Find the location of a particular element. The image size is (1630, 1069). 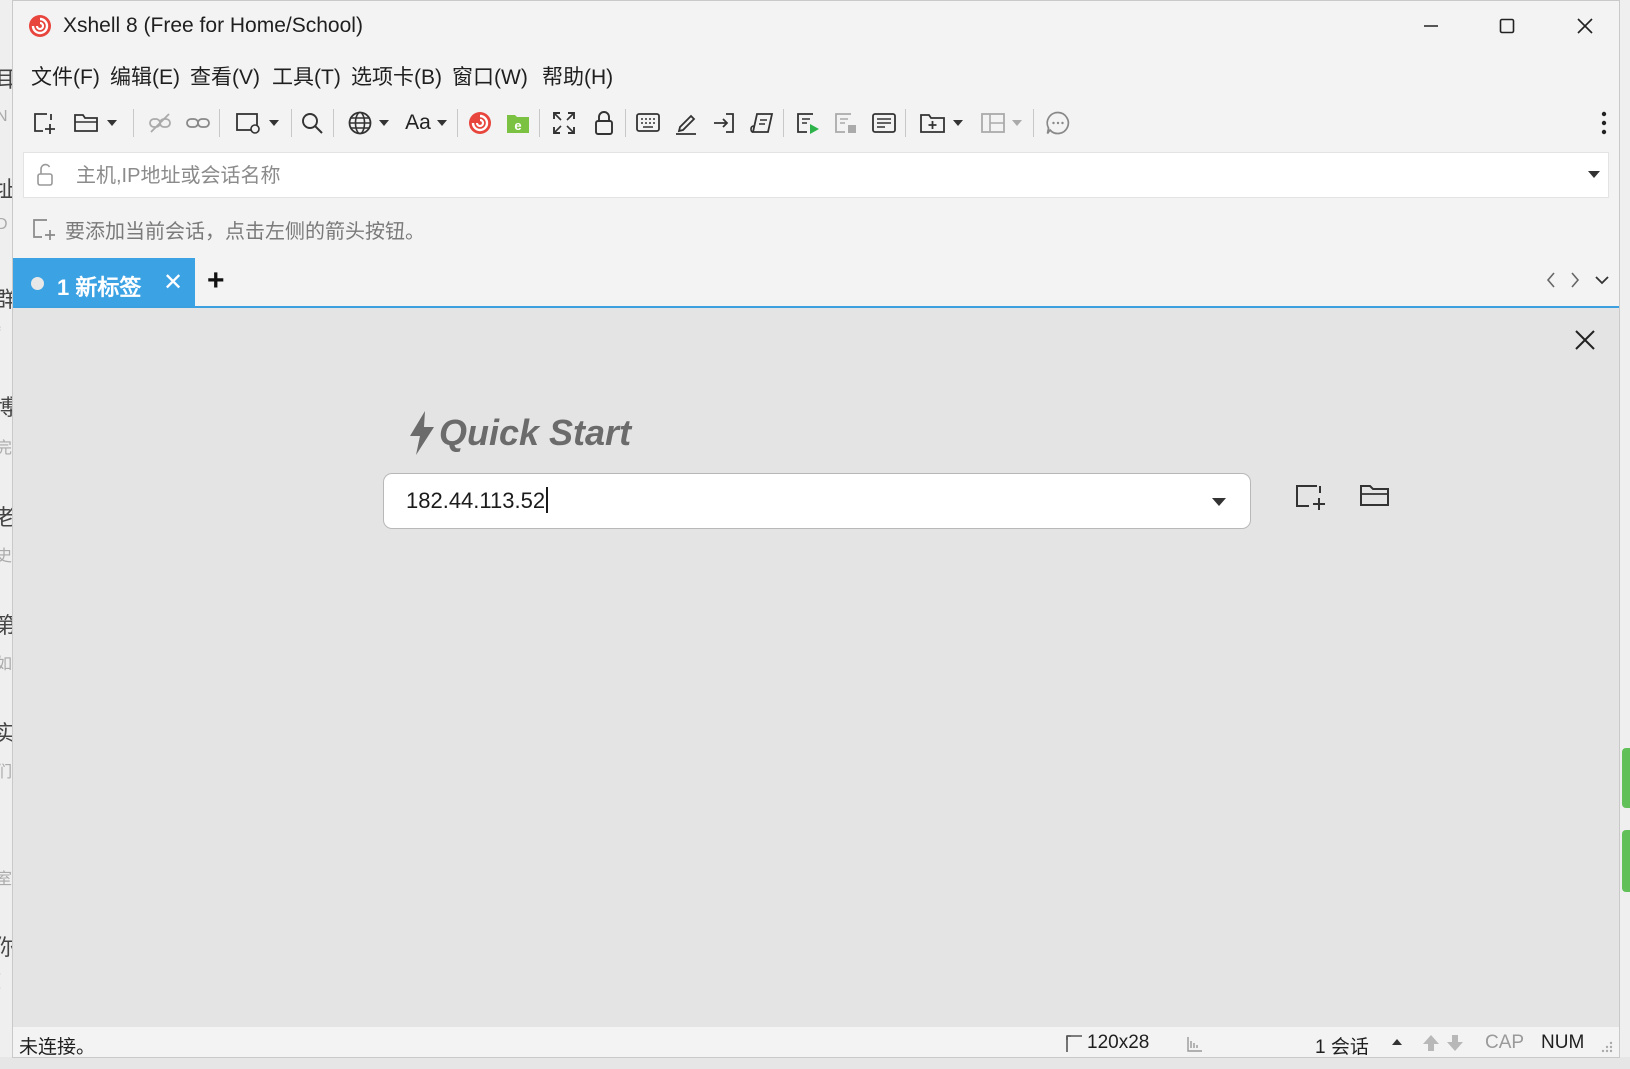

session-properties-button is located at coordinates (257, 123).